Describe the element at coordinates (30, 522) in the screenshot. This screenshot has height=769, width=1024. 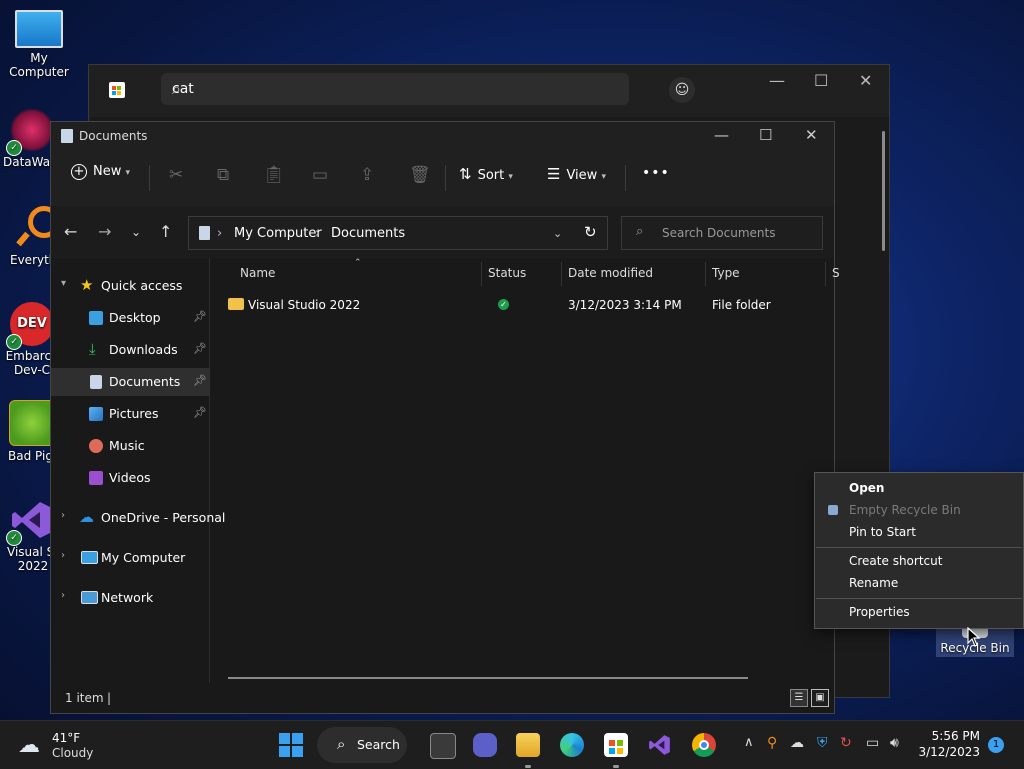
I see `visual-studio-icon: ✓` at that location.